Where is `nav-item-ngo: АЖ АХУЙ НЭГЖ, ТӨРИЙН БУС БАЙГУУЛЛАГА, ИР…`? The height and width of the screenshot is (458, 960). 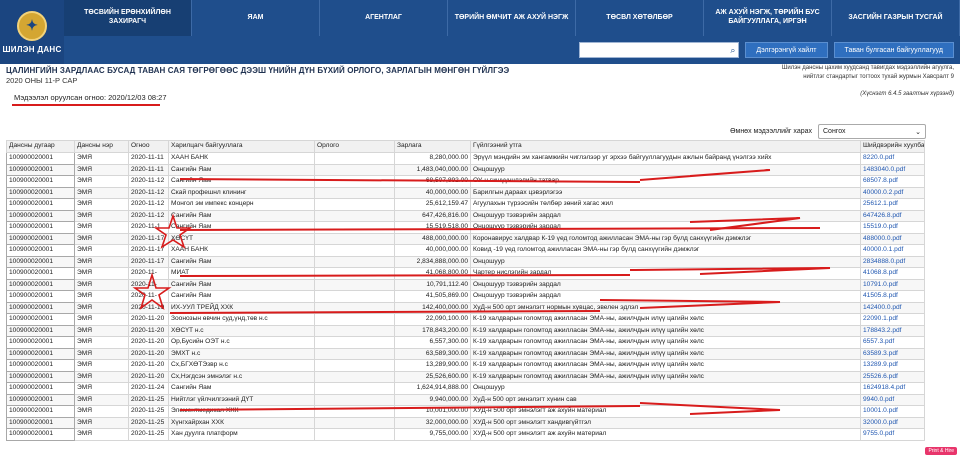
nav-item-ngo: АЖ АХУЙ НЭГЖ, ТӨРИЙН БУС БАЙГУУЛЛАГА, ИР… is located at coordinates (768, 18).